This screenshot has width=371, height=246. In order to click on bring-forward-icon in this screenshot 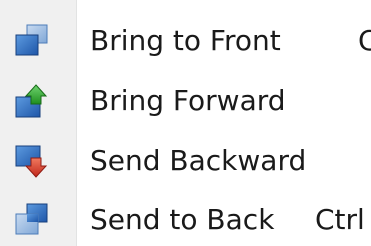, I will do `click(31, 101)`.